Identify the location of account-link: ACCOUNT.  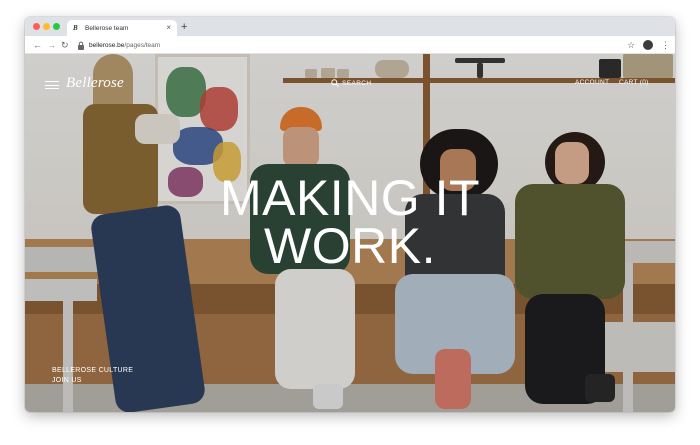
(592, 82).